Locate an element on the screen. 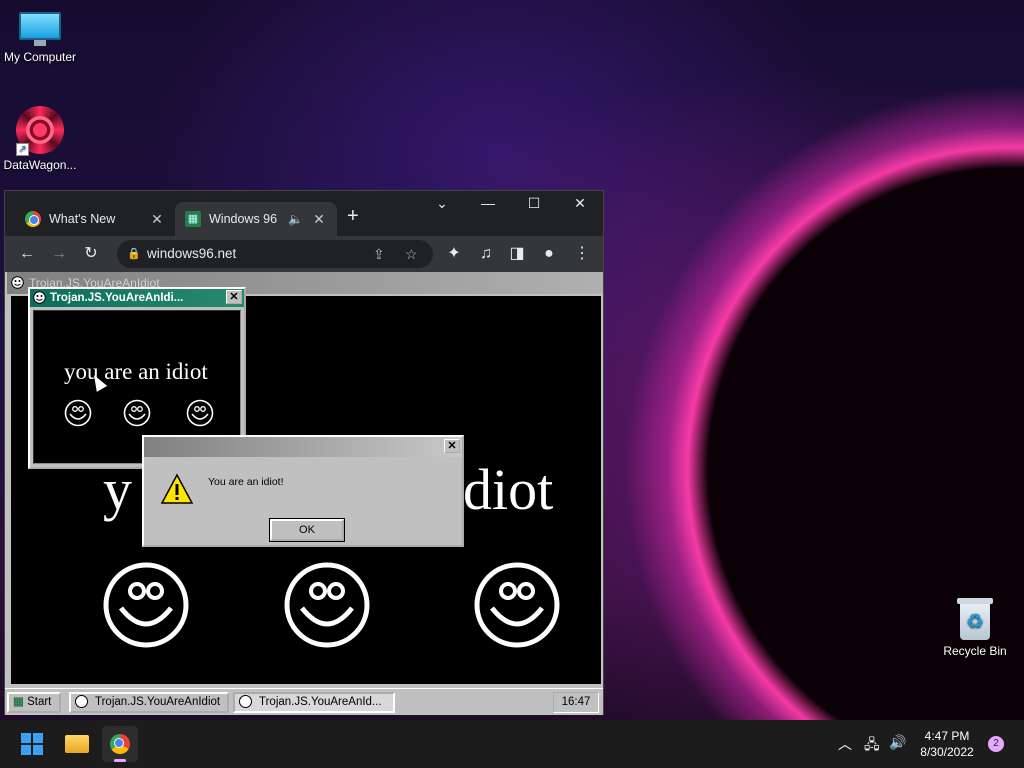 The width and height of the screenshot is (1024, 768). chevron-up-icon: ︿ is located at coordinates (845, 744).